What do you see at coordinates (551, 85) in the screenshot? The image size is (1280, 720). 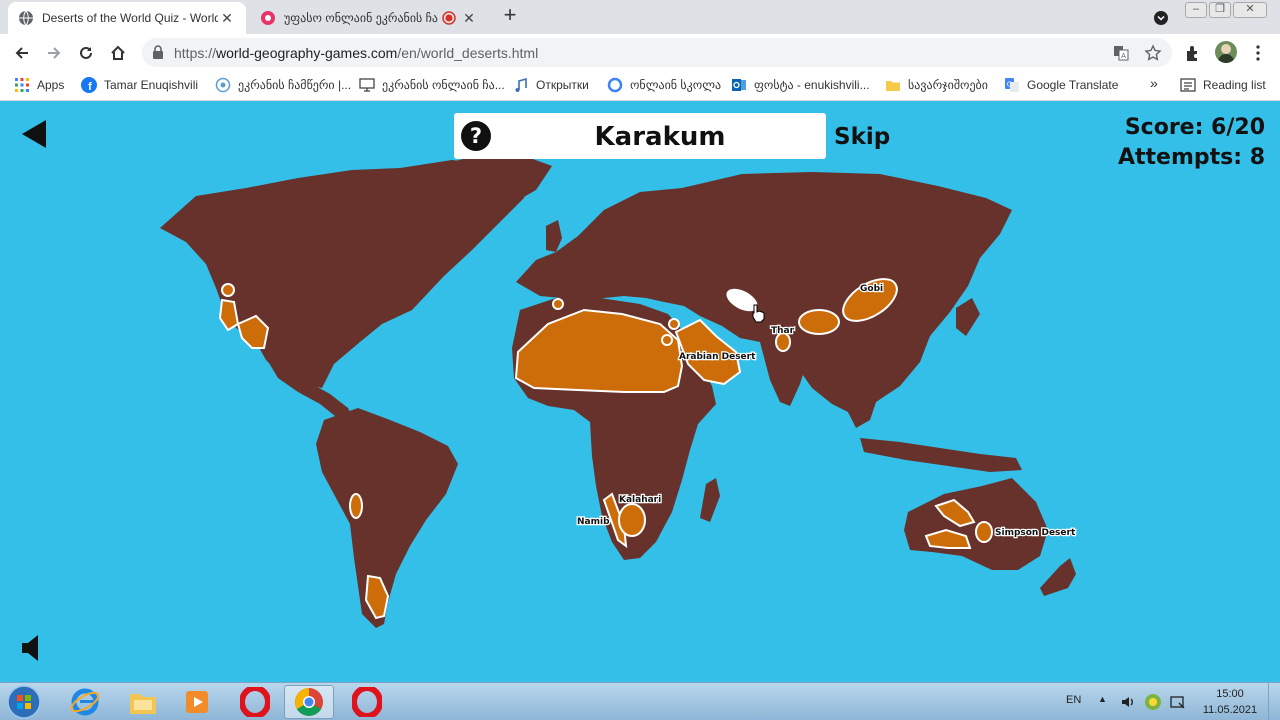 I see `bookmark-otkrytki: Открытки` at bounding box center [551, 85].